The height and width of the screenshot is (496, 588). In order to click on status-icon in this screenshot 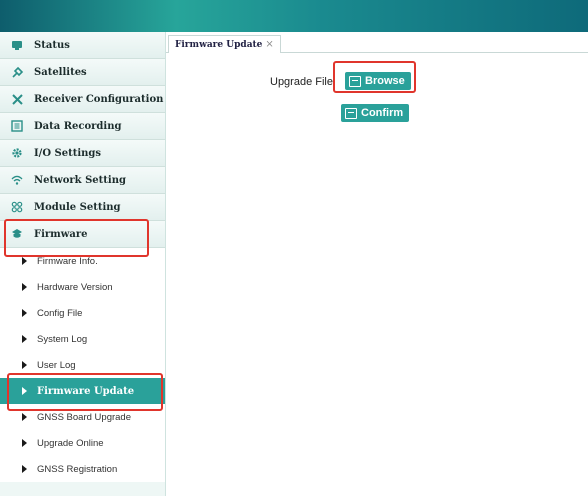, I will do `click(17, 45)`.